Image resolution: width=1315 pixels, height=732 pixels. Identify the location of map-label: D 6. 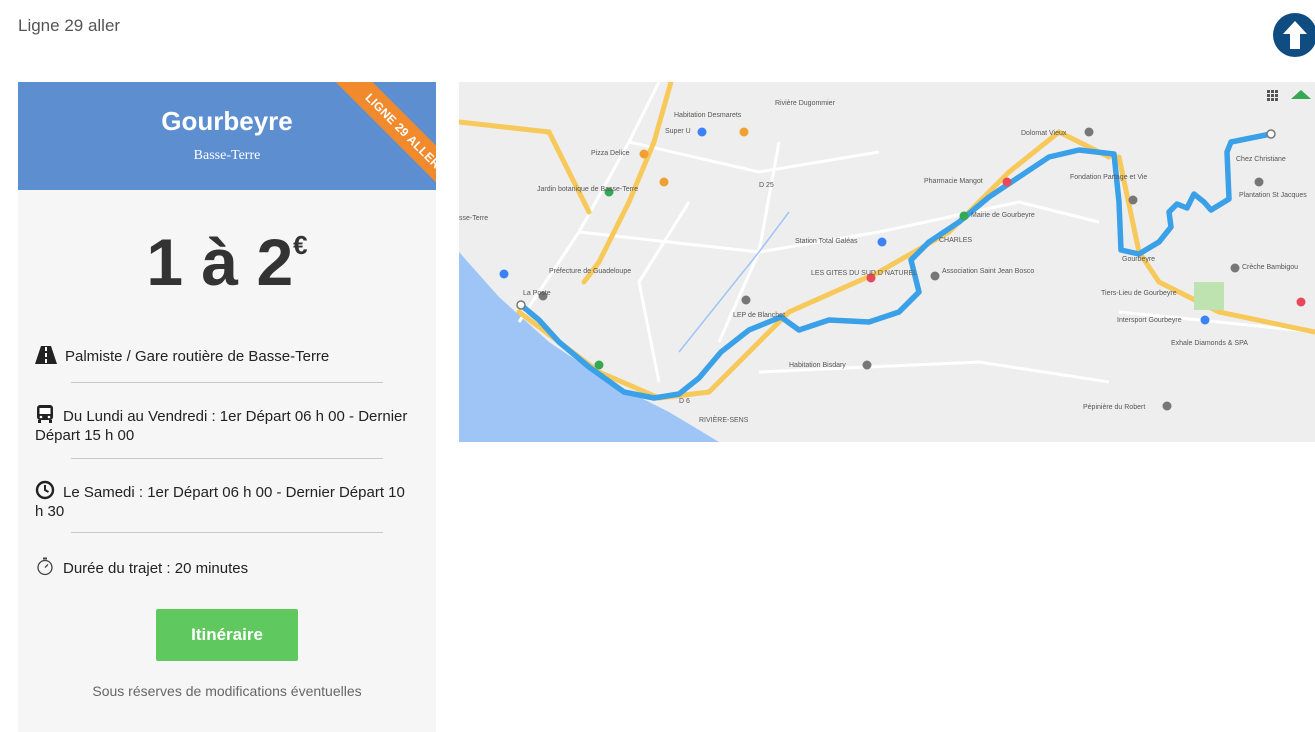
(684, 401).